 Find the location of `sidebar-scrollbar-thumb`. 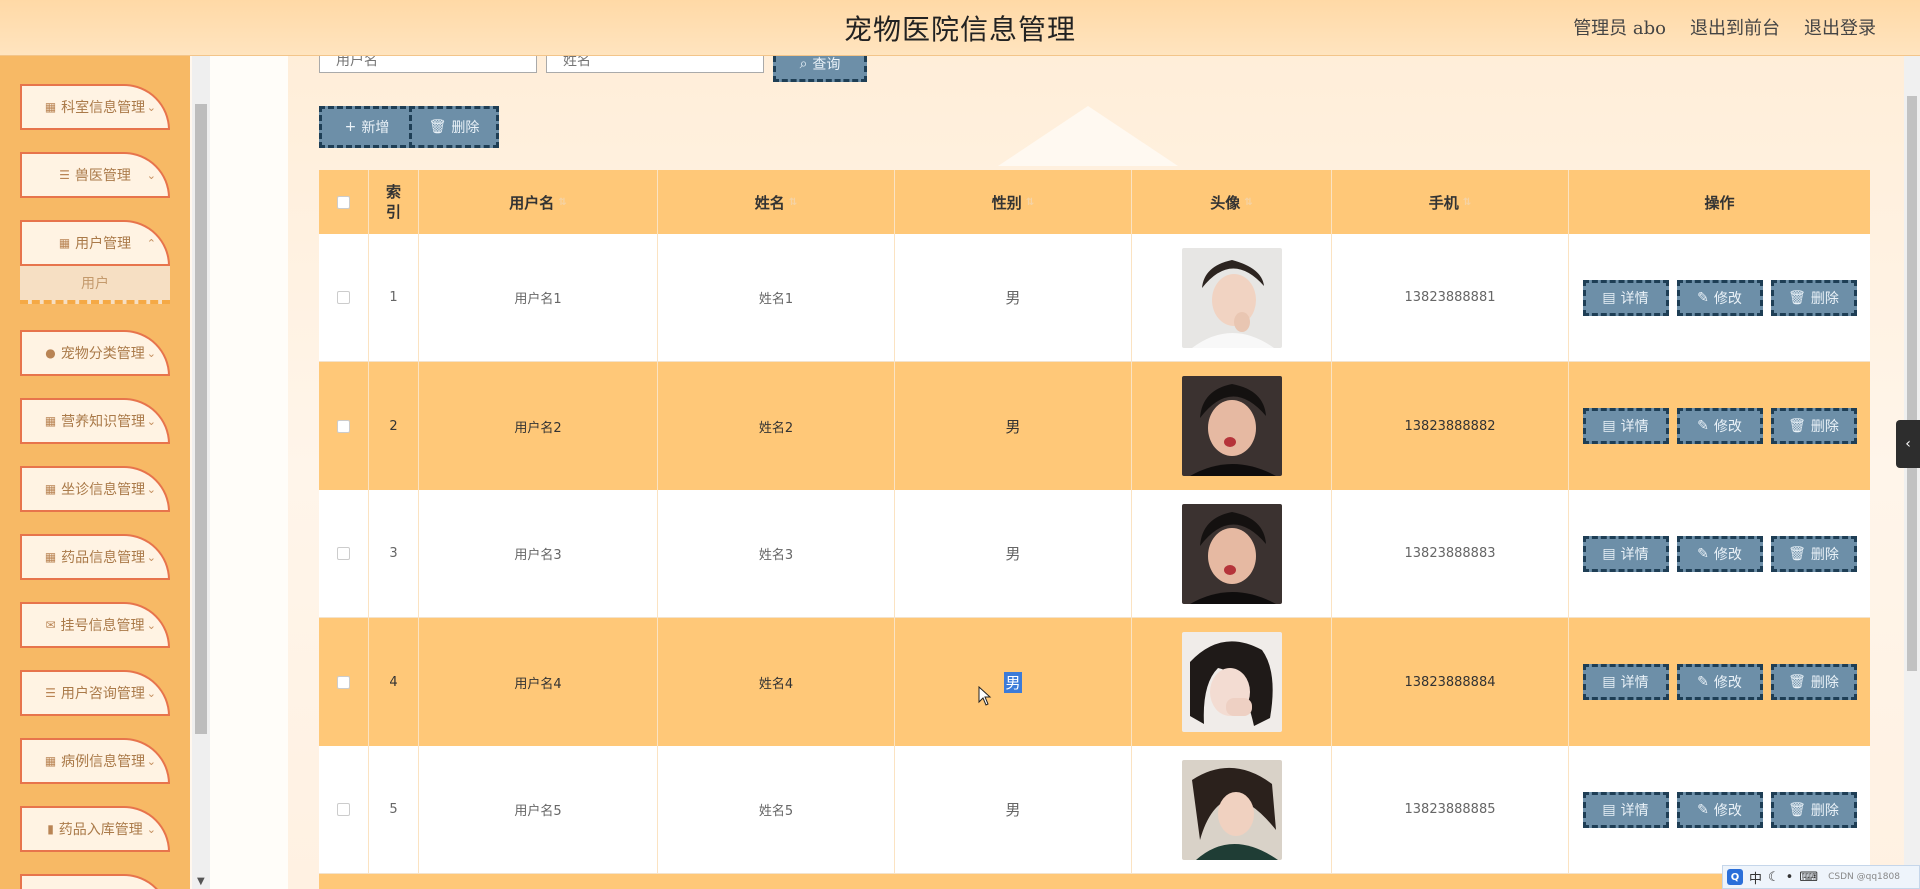

sidebar-scrollbar-thumb is located at coordinates (201, 419).